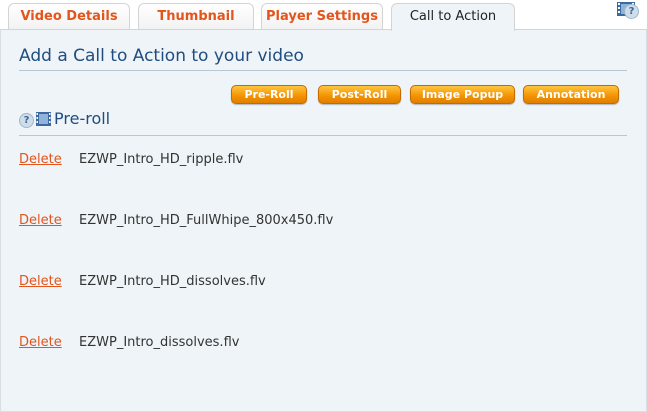  I want to click on panel-title: Add a Call to Action to your video, so click(161, 56).